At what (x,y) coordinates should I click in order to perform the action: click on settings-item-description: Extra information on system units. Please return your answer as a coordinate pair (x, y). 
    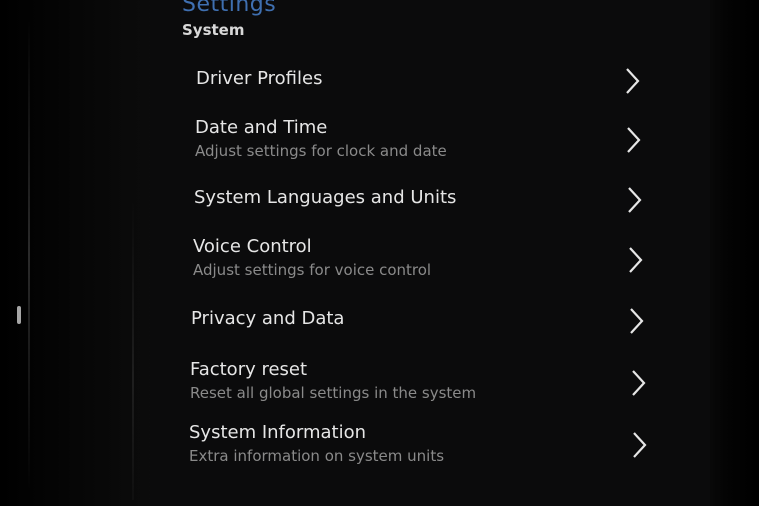
    Looking at the image, I should click on (317, 456).